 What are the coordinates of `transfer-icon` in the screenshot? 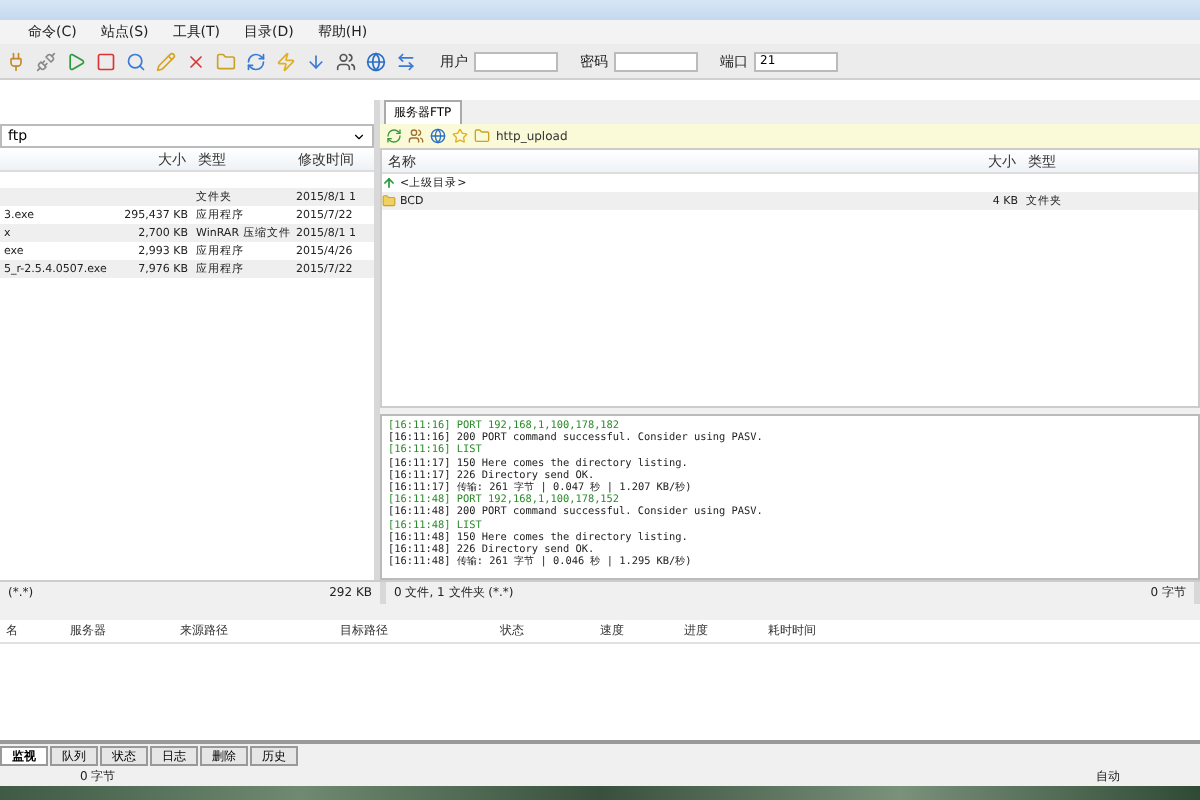 It's located at (406, 61).